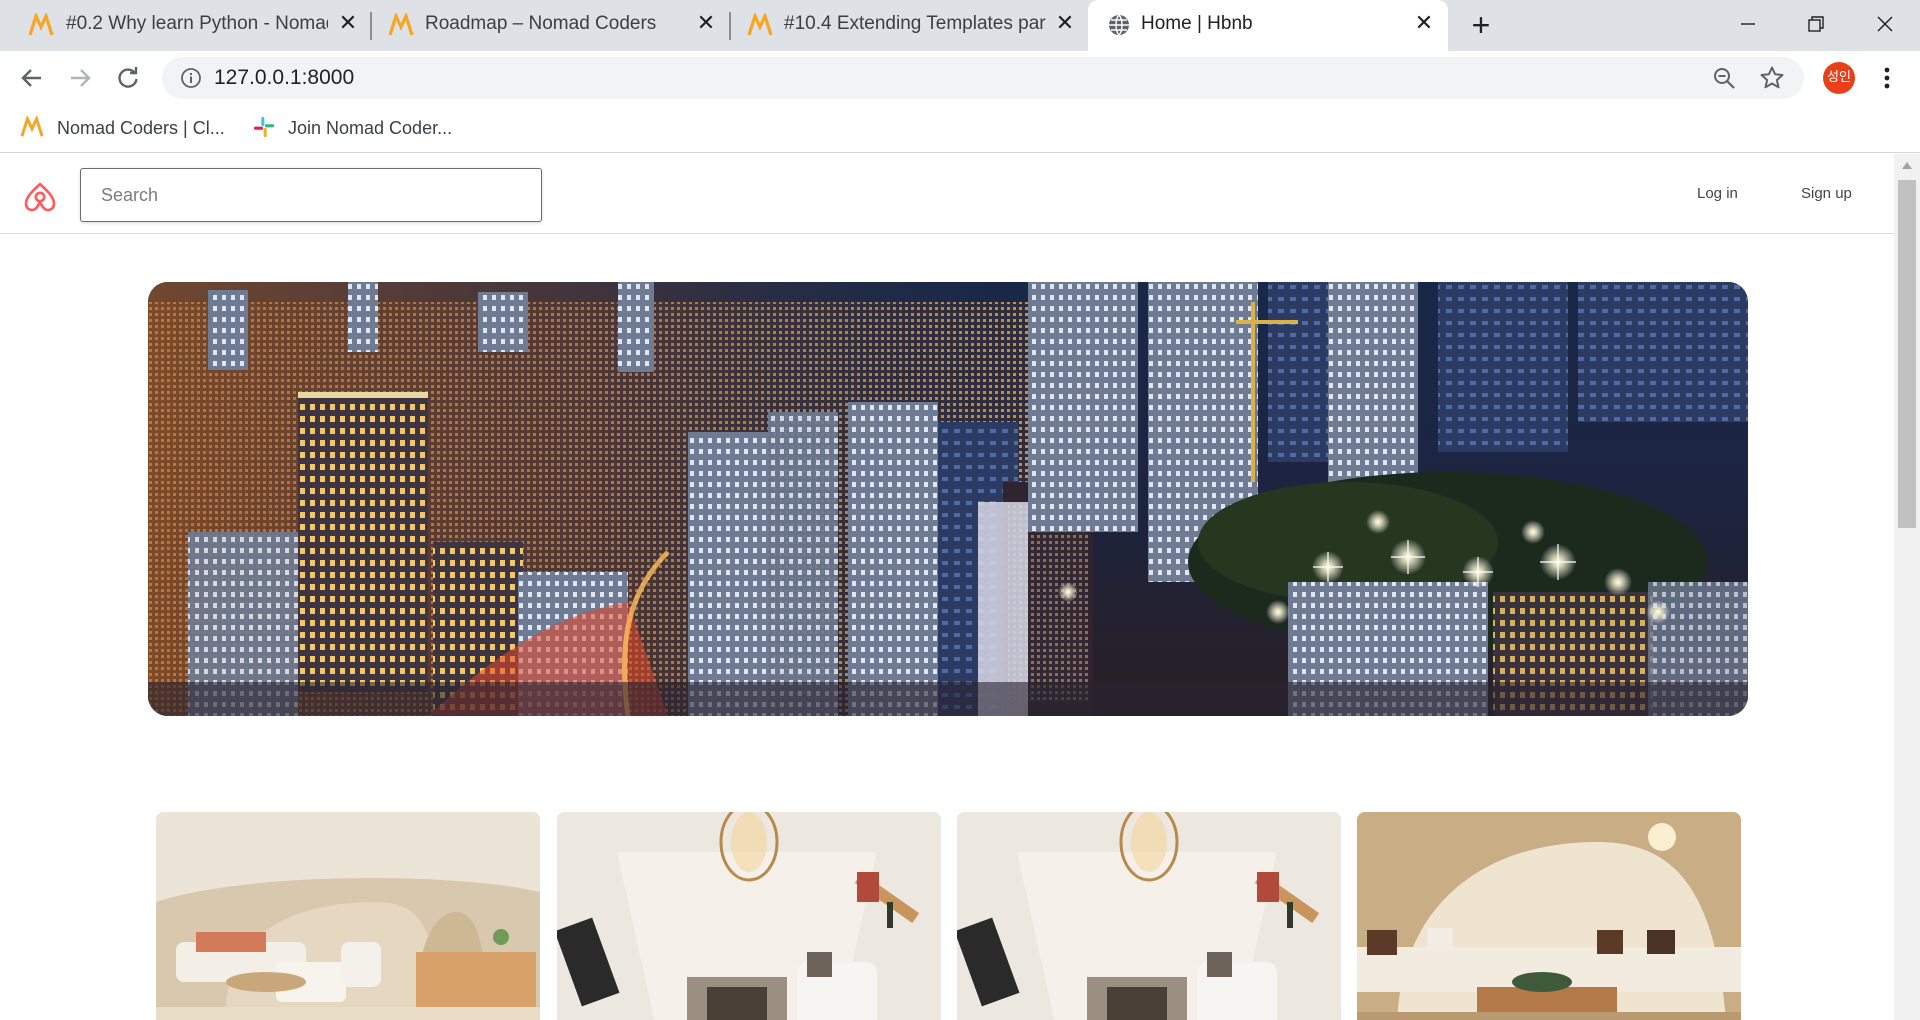 The width and height of the screenshot is (1920, 1020). I want to click on reload-icon, so click(128, 77).